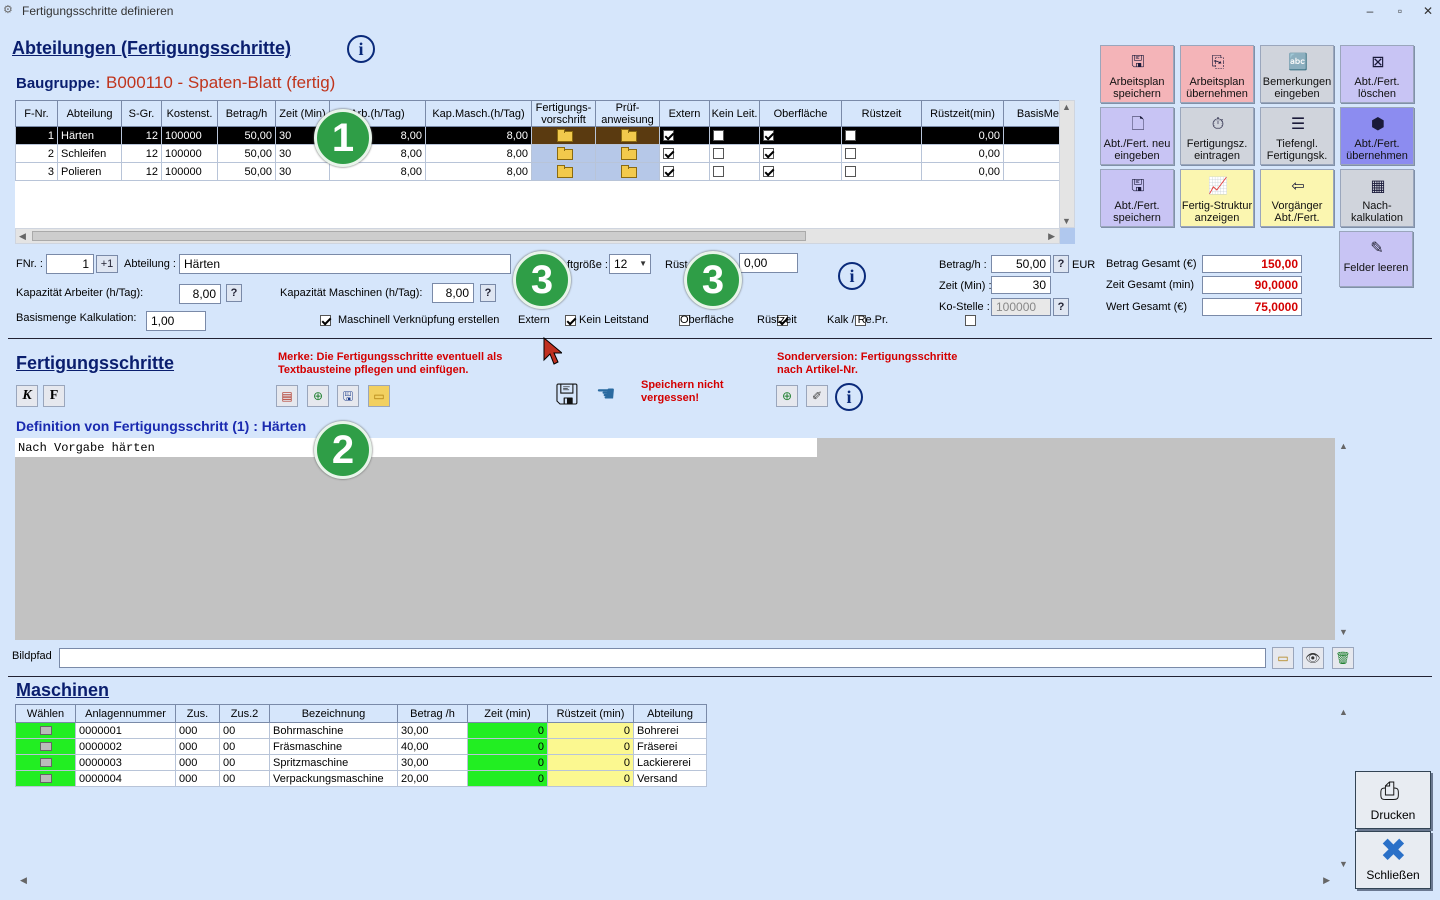  What do you see at coordinates (668, 154) in the screenshot?
I see `extern-checkbox` at bounding box center [668, 154].